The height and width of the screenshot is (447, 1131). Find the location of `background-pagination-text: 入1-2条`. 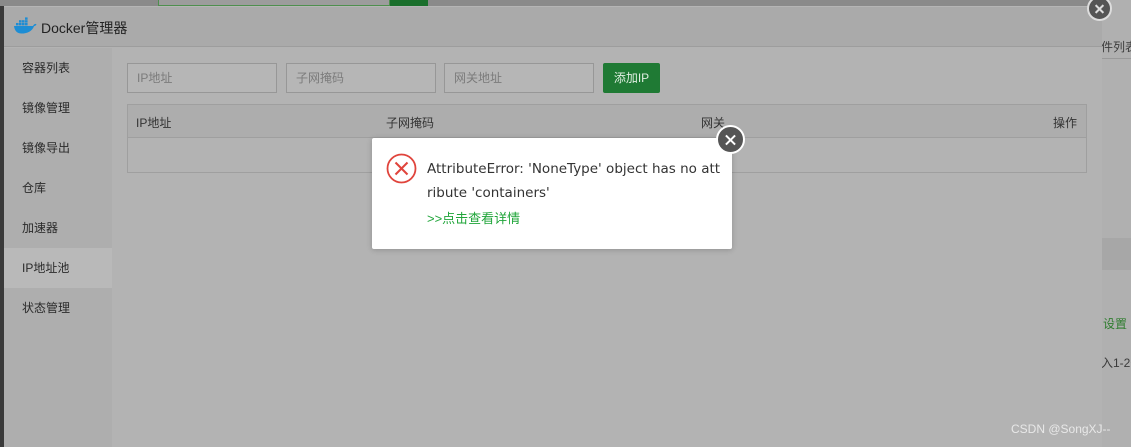

background-pagination-text: 入1-2条 is located at coordinates (1116, 363).